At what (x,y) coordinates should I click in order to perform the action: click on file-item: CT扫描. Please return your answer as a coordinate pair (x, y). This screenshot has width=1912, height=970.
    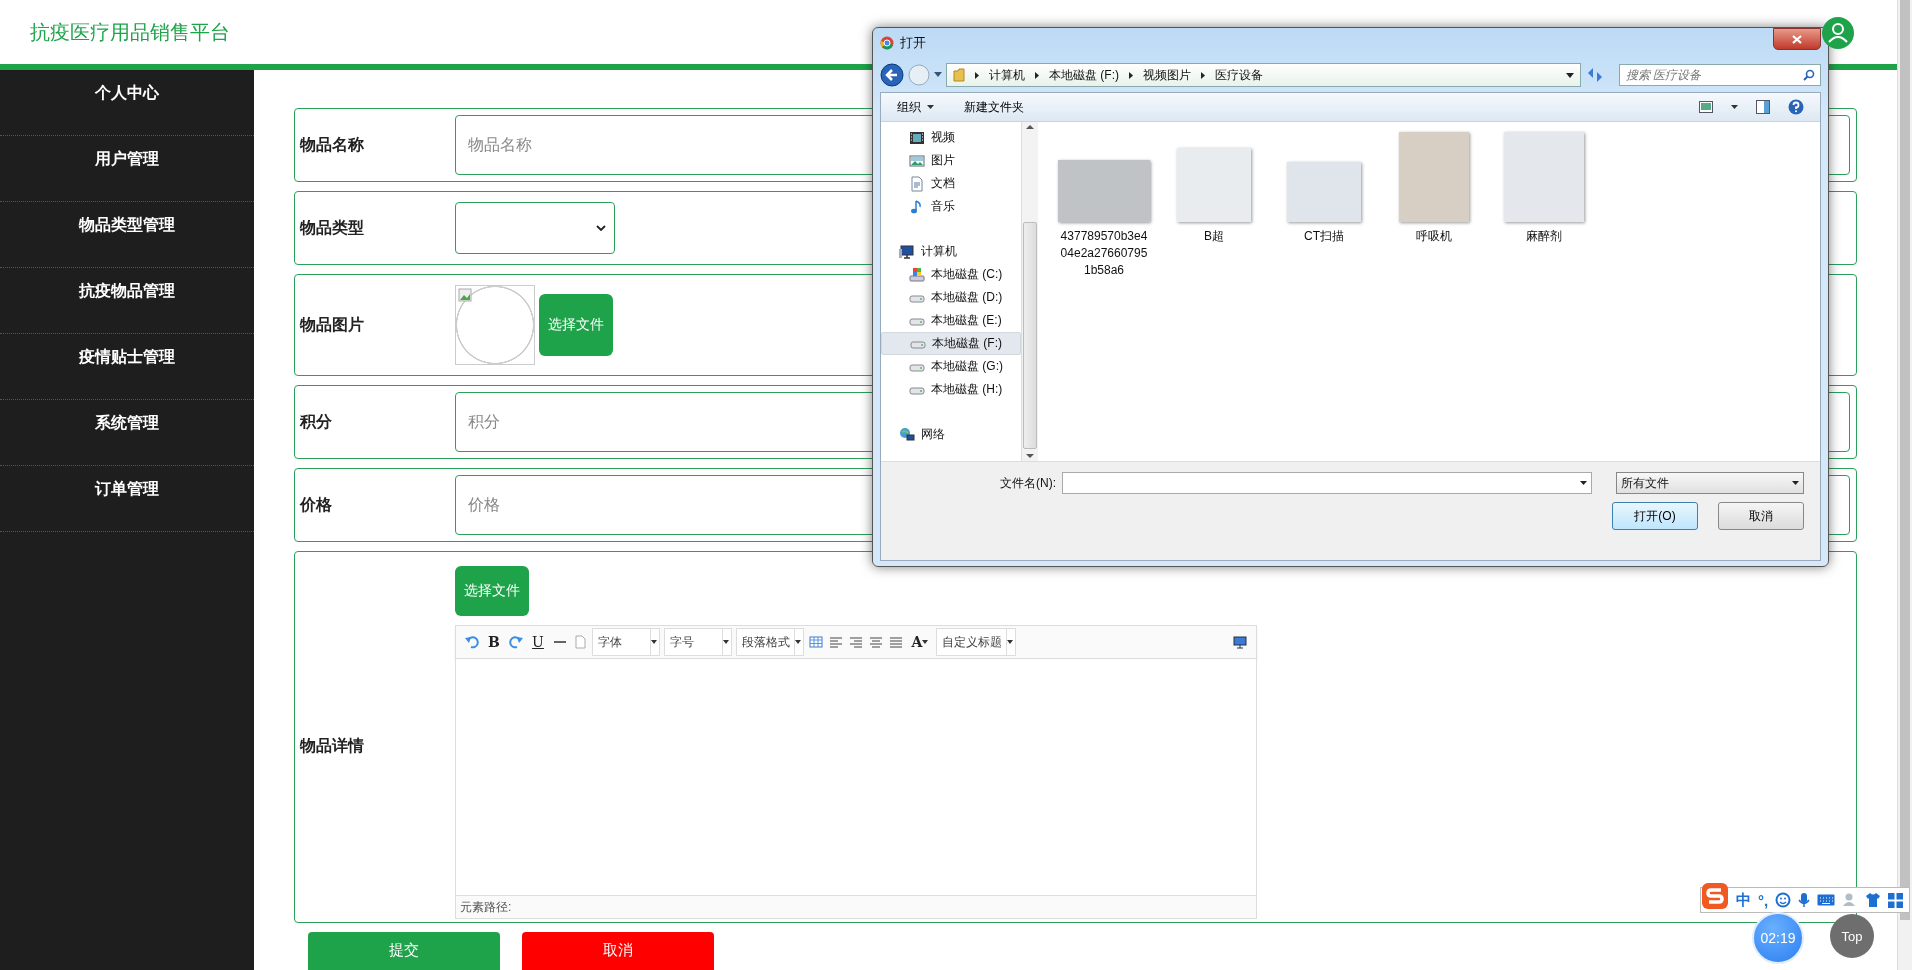
    Looking at the image, I should click on (1324, 188).